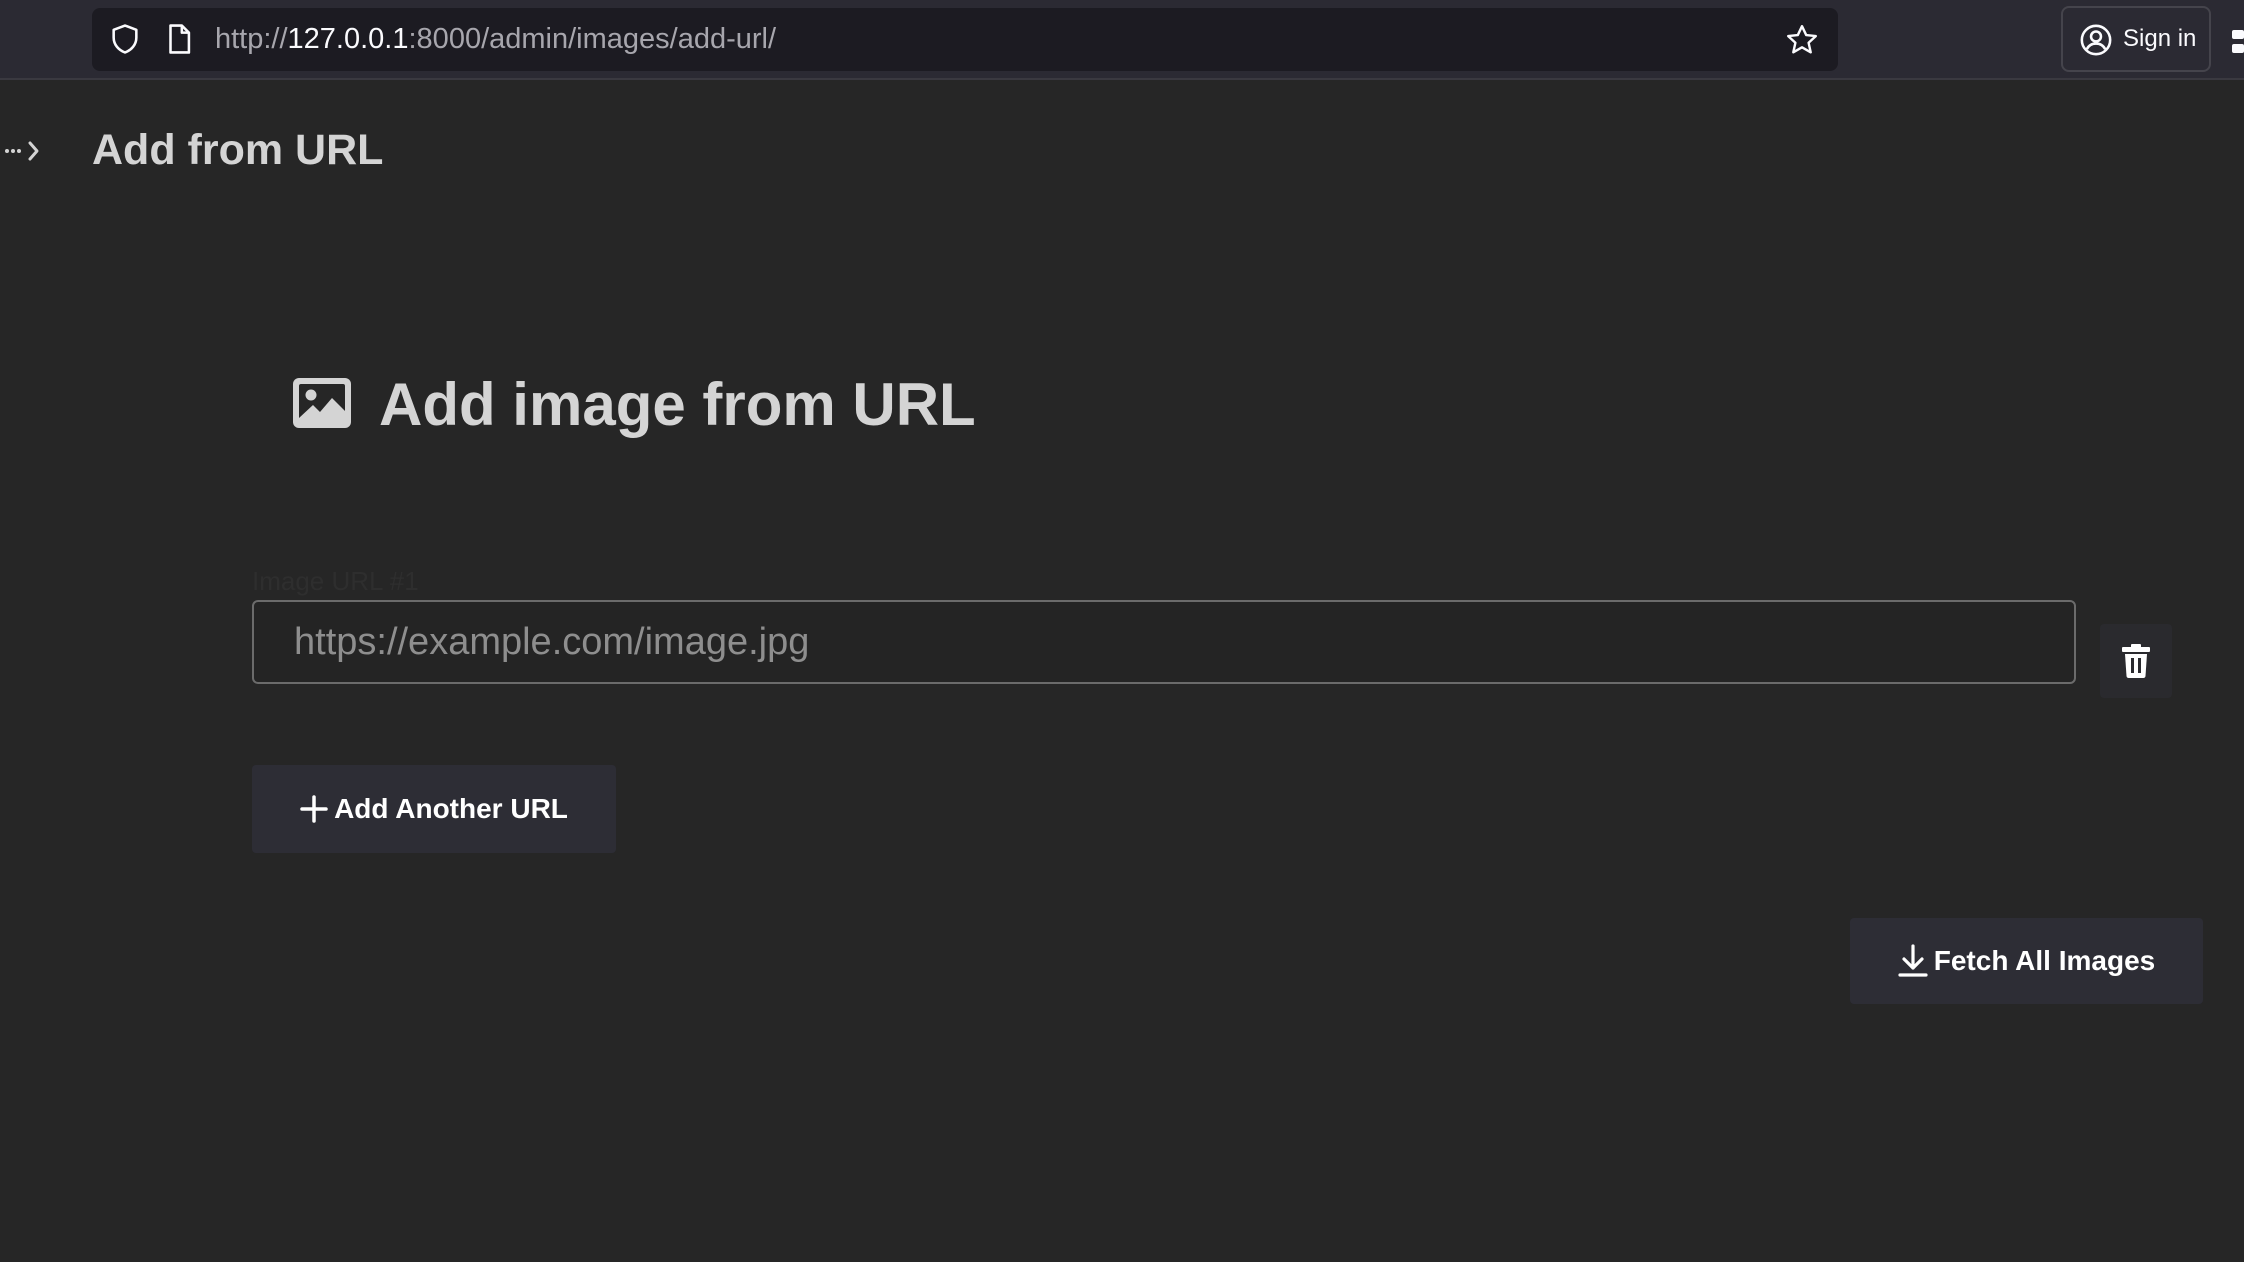 This screenshot has width=2244, height=1262. Describe the element at coordinates (251, 39) in the screenshot. I see `url-scheme: http://` at that location.